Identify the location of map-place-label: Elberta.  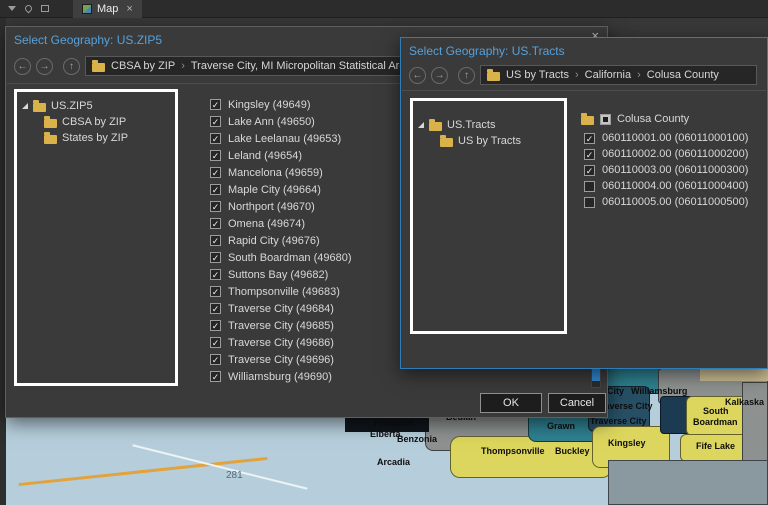
(385, 434).